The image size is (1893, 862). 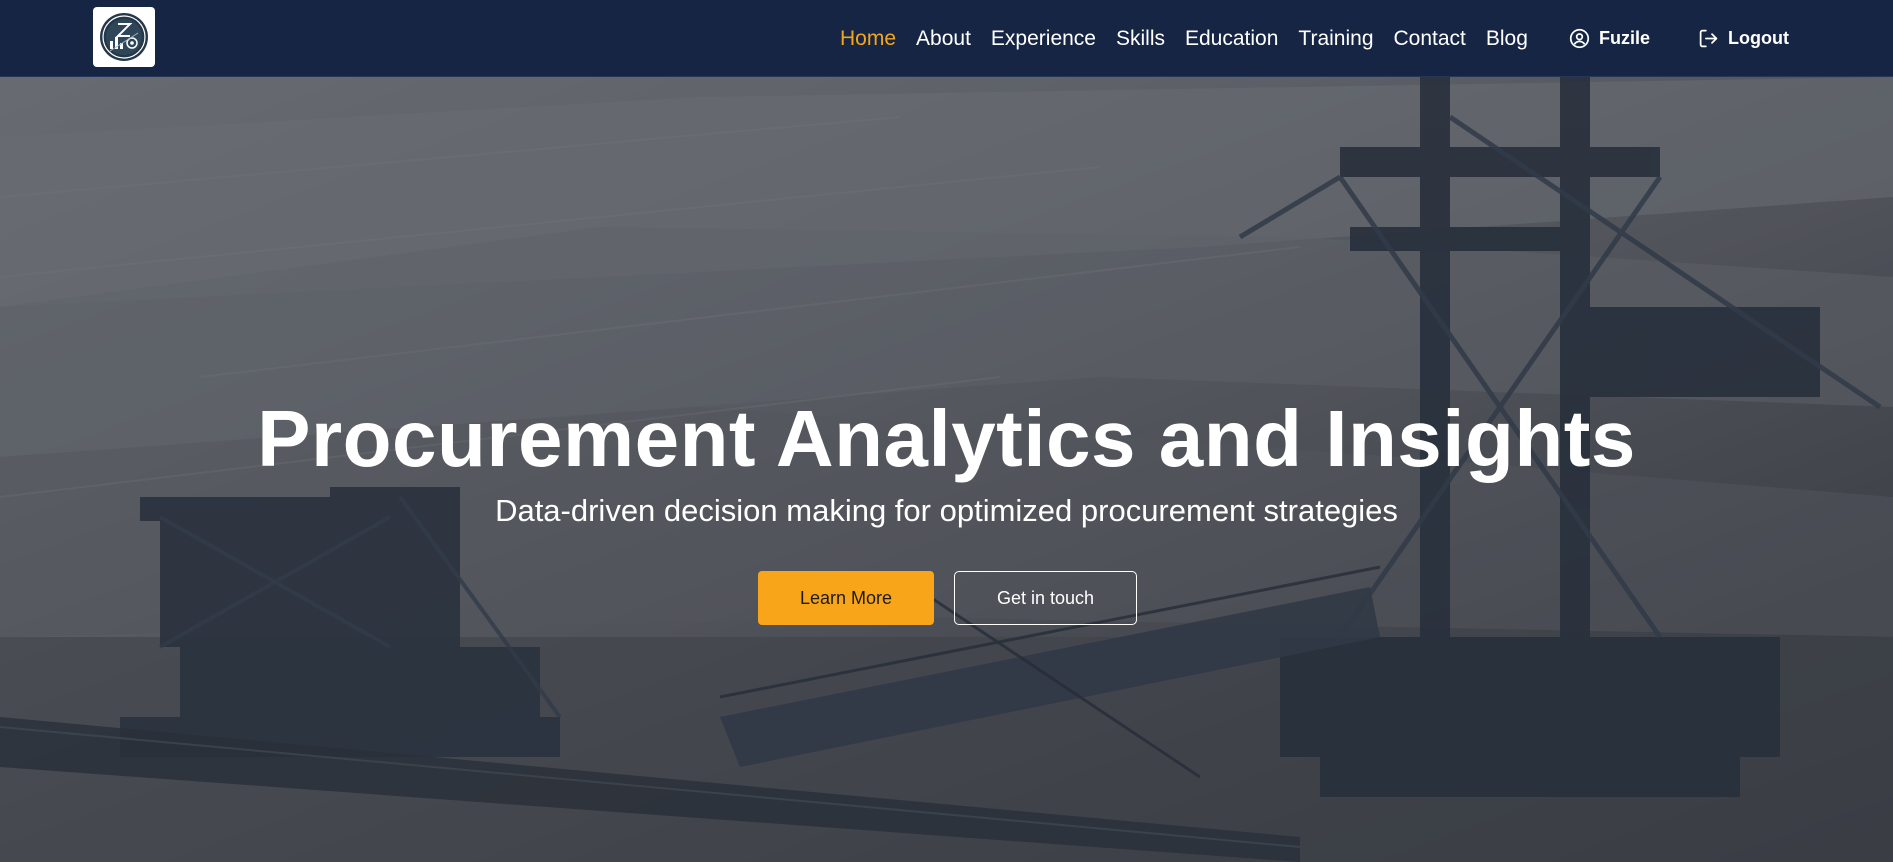 I want to click on learn-more-button: Learn More, so click(x=846, y=598).